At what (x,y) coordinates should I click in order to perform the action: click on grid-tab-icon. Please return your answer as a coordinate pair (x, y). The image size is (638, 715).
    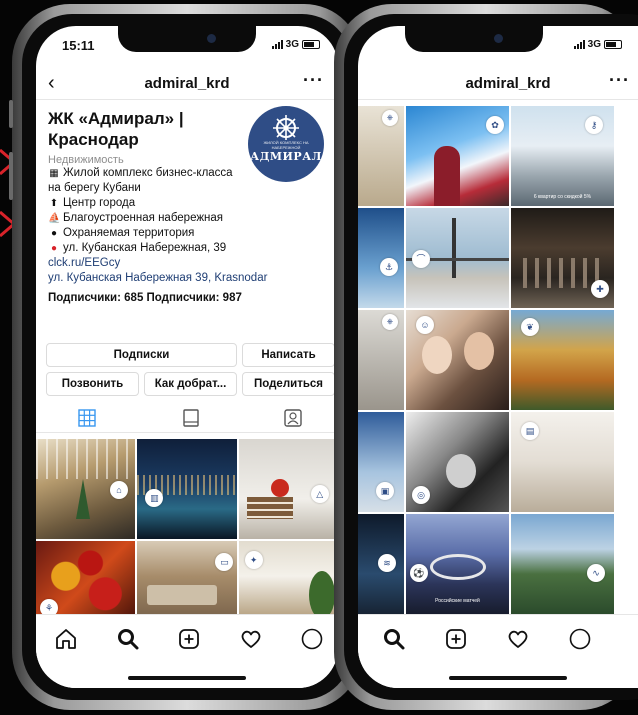
    Looking at the image, I should click on (87, 418).